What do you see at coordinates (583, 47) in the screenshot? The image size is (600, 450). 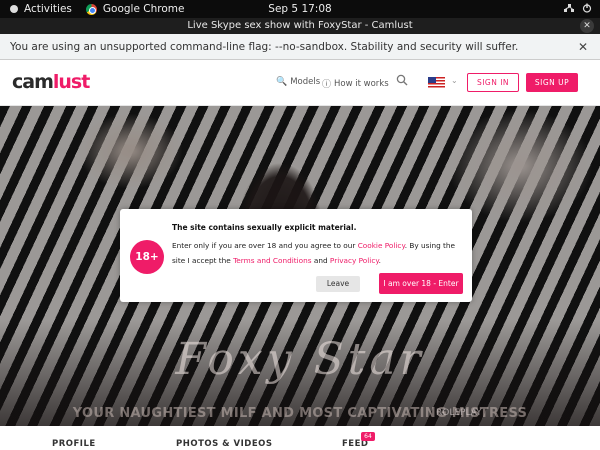 I see `infobar-close-icon: ✕` at bounding box center [583, 47].